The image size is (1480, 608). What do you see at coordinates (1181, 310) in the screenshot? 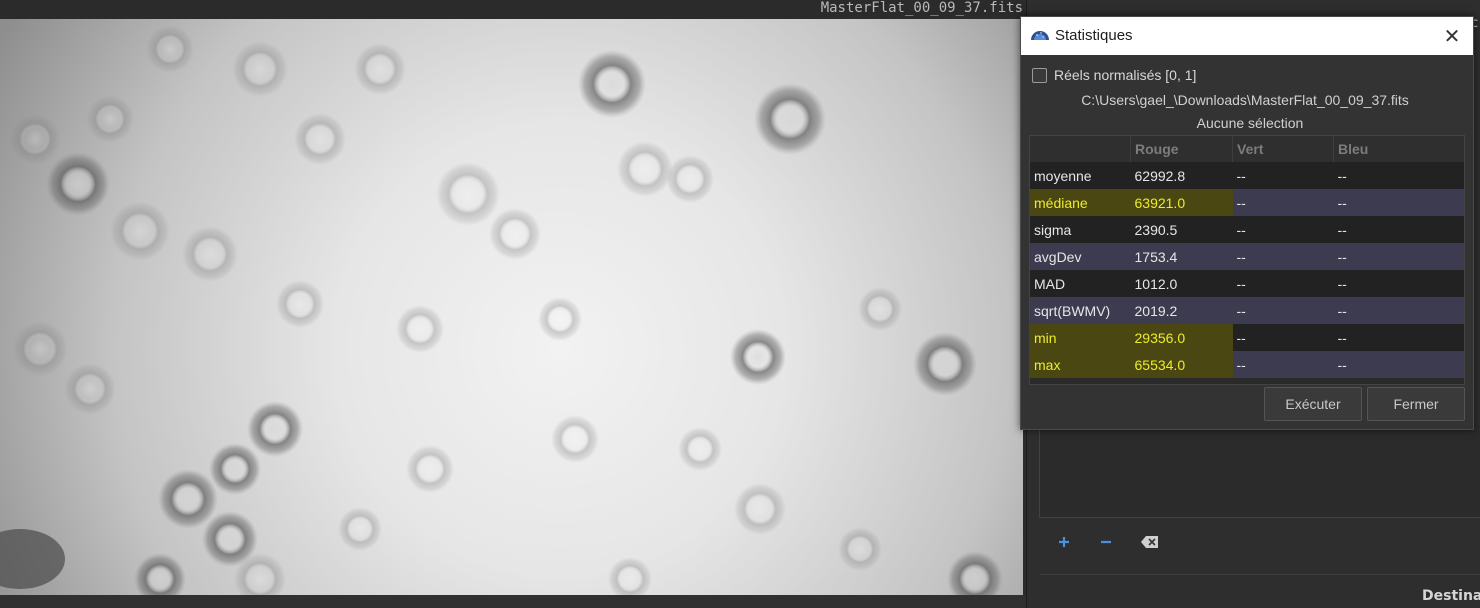
I see `cell-rouge: 2019.2` at bounding box center [1181, 310].